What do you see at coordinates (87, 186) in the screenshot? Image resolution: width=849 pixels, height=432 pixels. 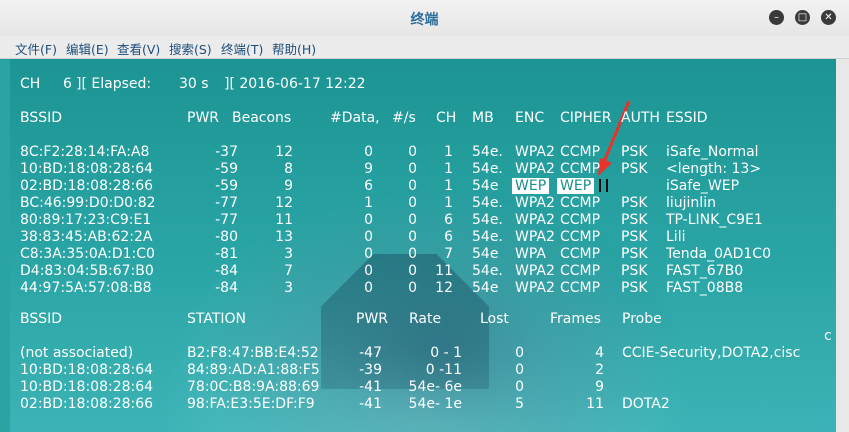 I see `ap-bssid-cell: 02:BD:18:08:28:66` at bounding box center [87, 186].